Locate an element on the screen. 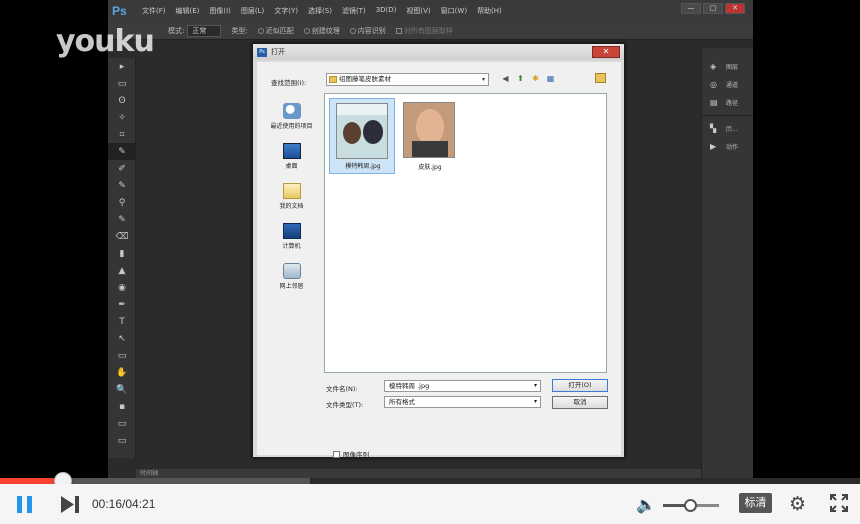 Image resolution: width=860 pixels, height=524 pixels. mode-select: 正常 is located at coordinates (204, 30).